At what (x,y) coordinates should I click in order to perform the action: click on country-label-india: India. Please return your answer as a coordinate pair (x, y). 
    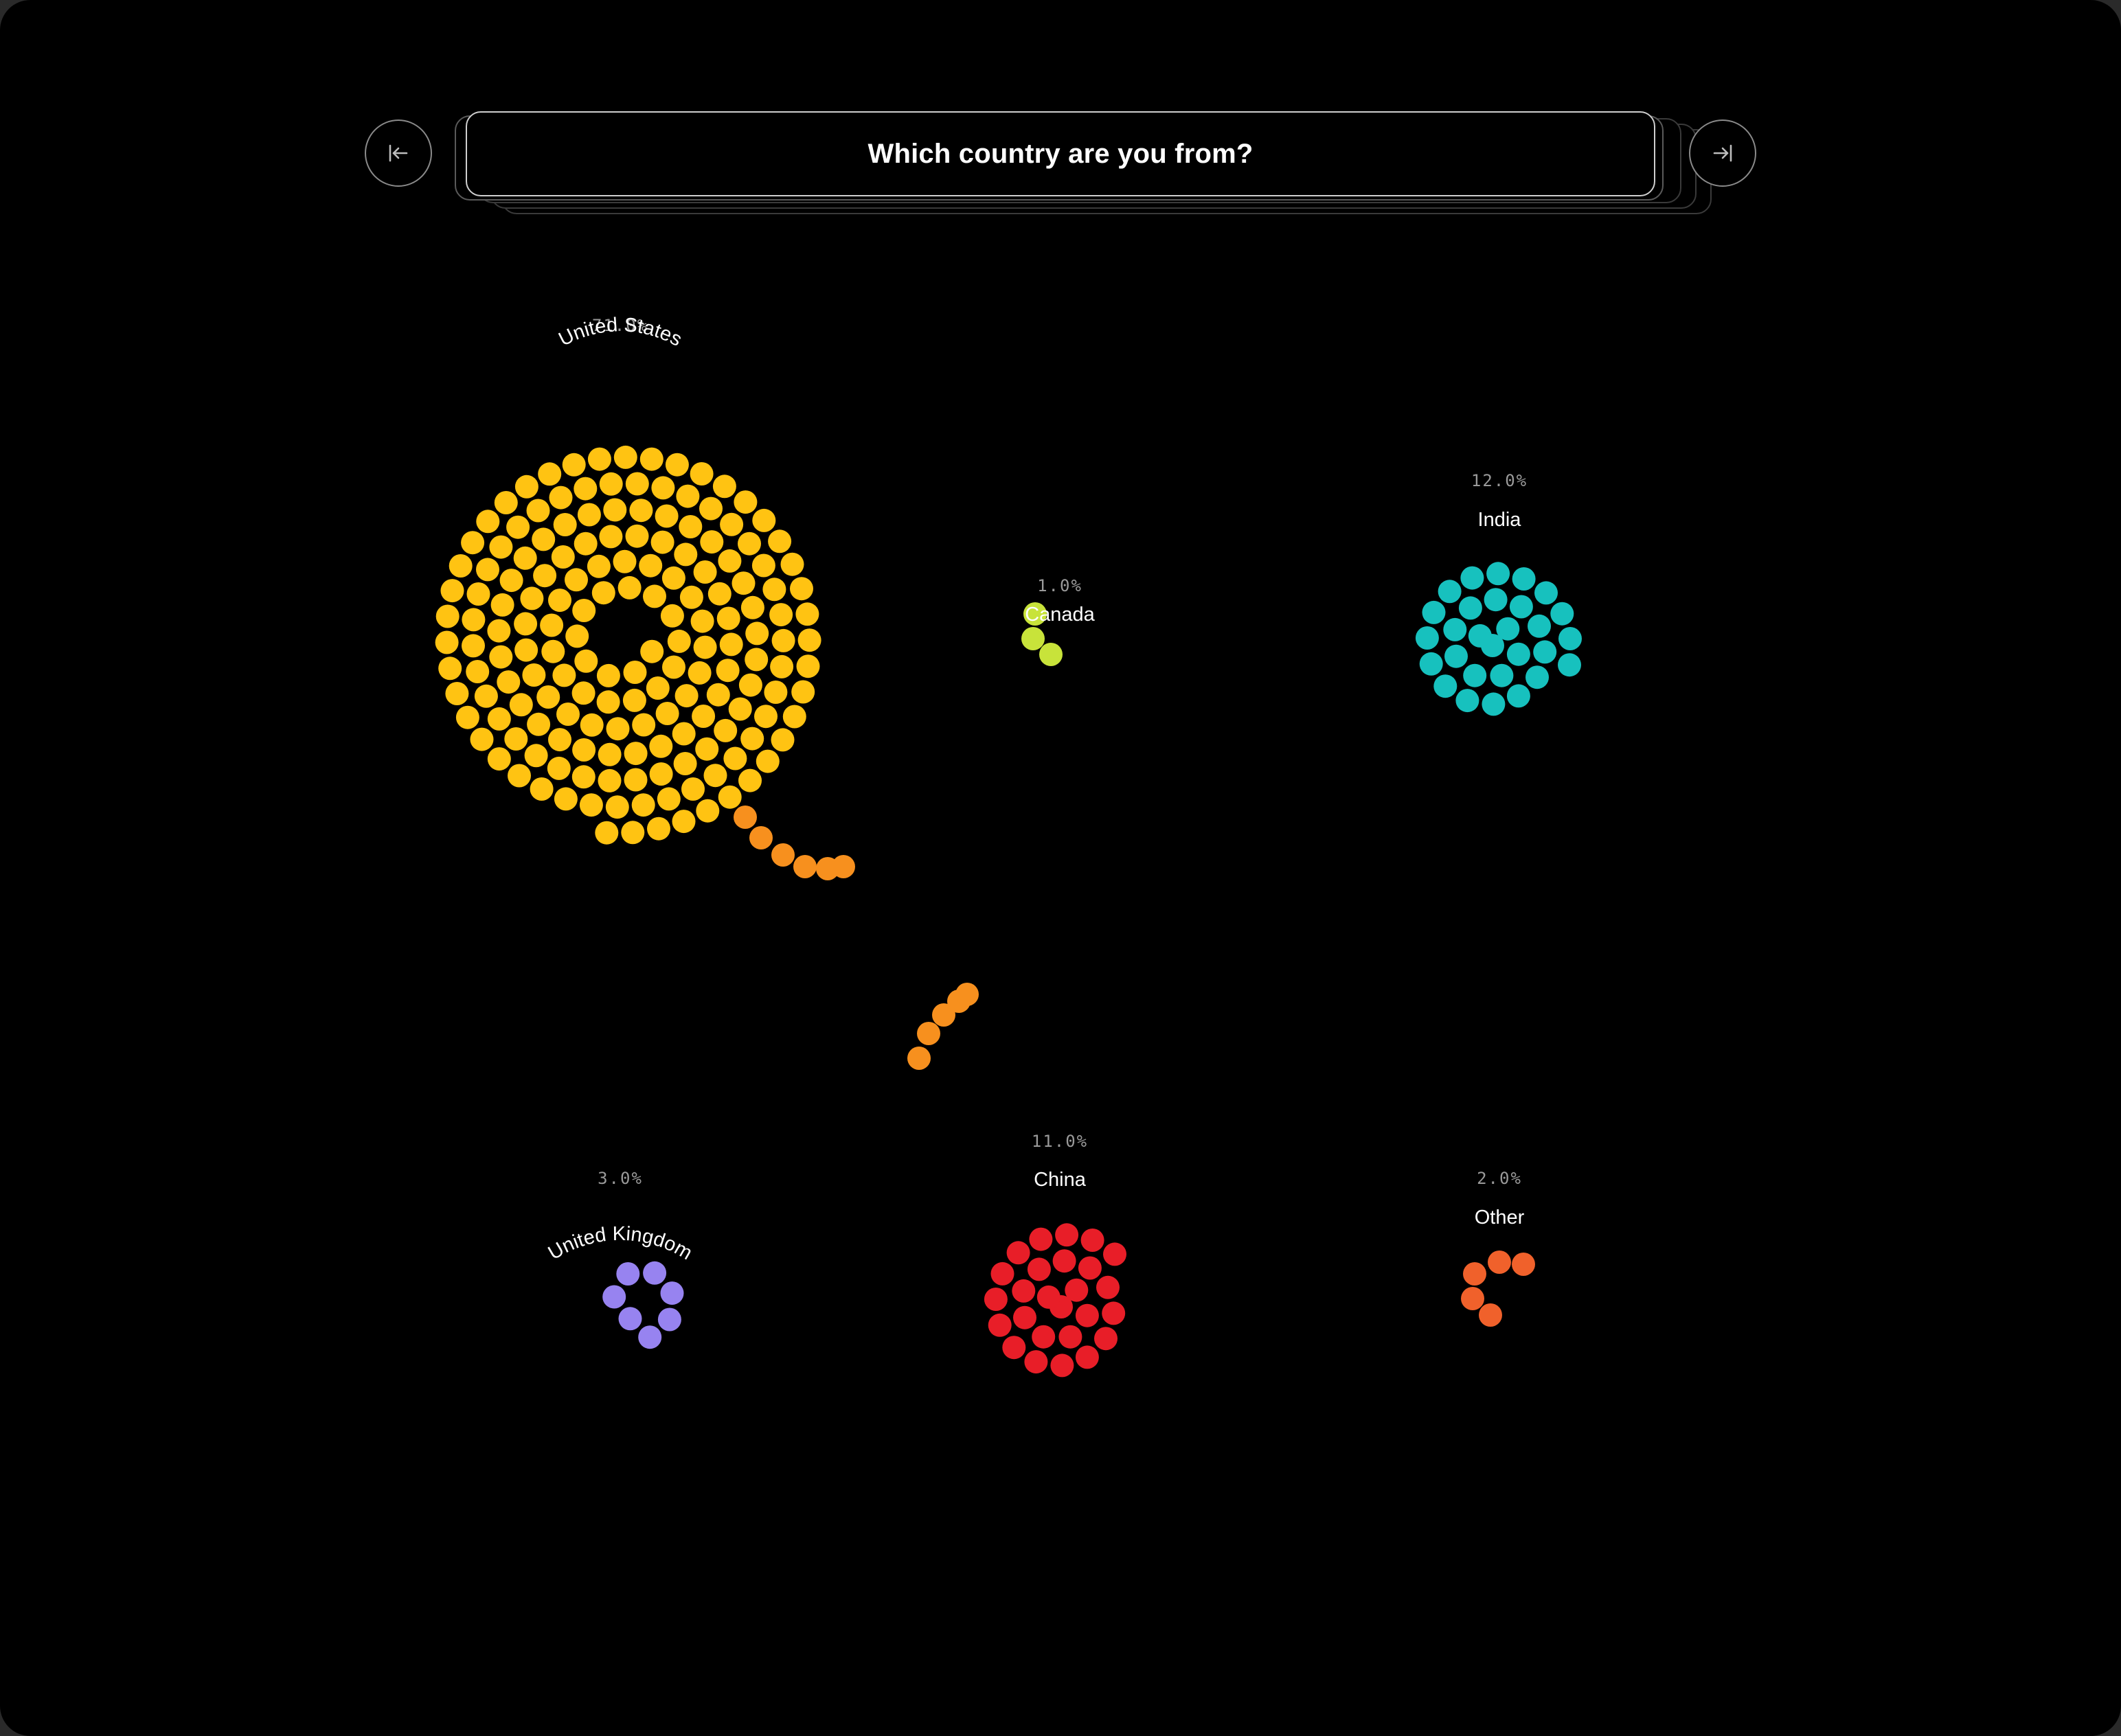
    Looking at the image, I should click on (1500, 520).